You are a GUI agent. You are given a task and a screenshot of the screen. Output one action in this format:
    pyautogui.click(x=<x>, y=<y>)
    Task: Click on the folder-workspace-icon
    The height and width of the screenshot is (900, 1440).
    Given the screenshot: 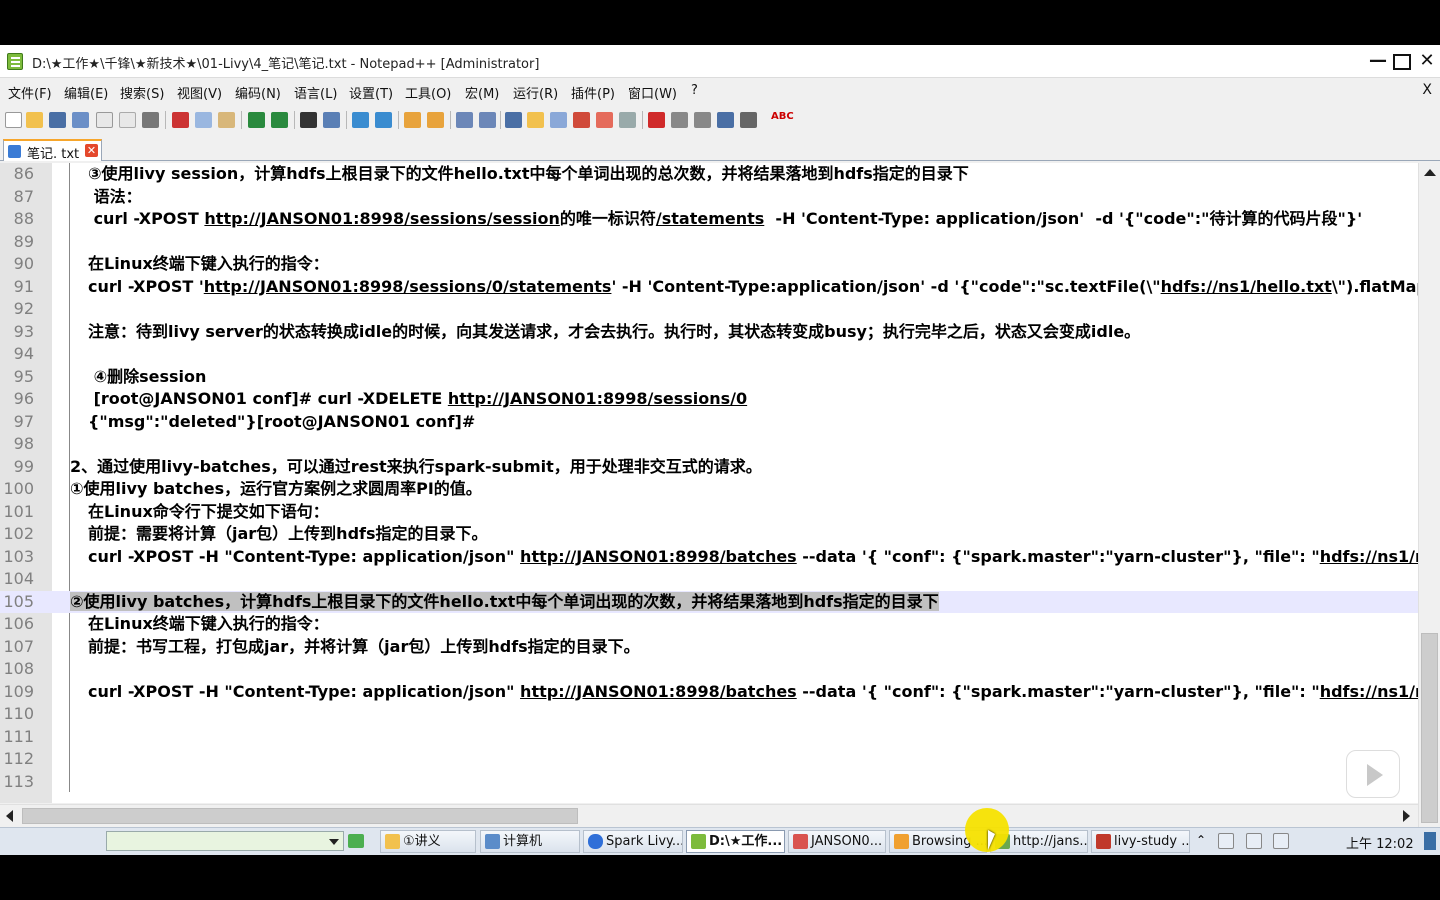 What is the action you would take?
    pyautogui.click(x=604, y=120)
    